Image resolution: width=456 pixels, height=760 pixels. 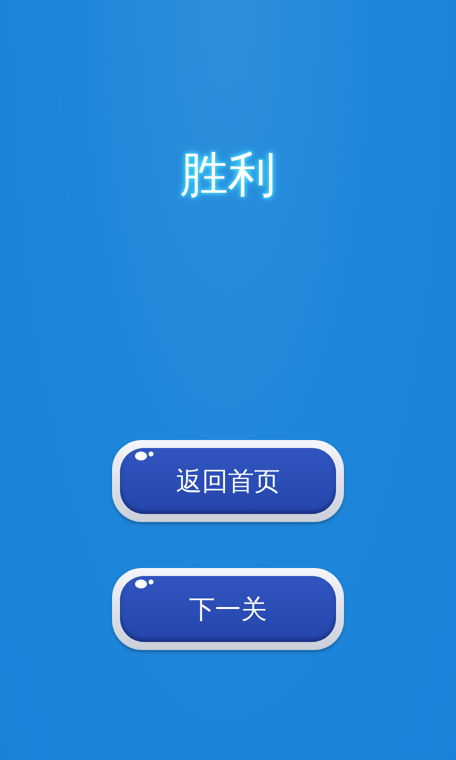 I want to click on victory-title: 胜利, so click(x=228, y=175).